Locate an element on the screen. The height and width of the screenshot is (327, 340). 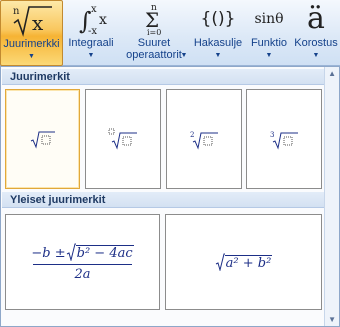
radical-icon: n x is located at coordinates (31, 20).